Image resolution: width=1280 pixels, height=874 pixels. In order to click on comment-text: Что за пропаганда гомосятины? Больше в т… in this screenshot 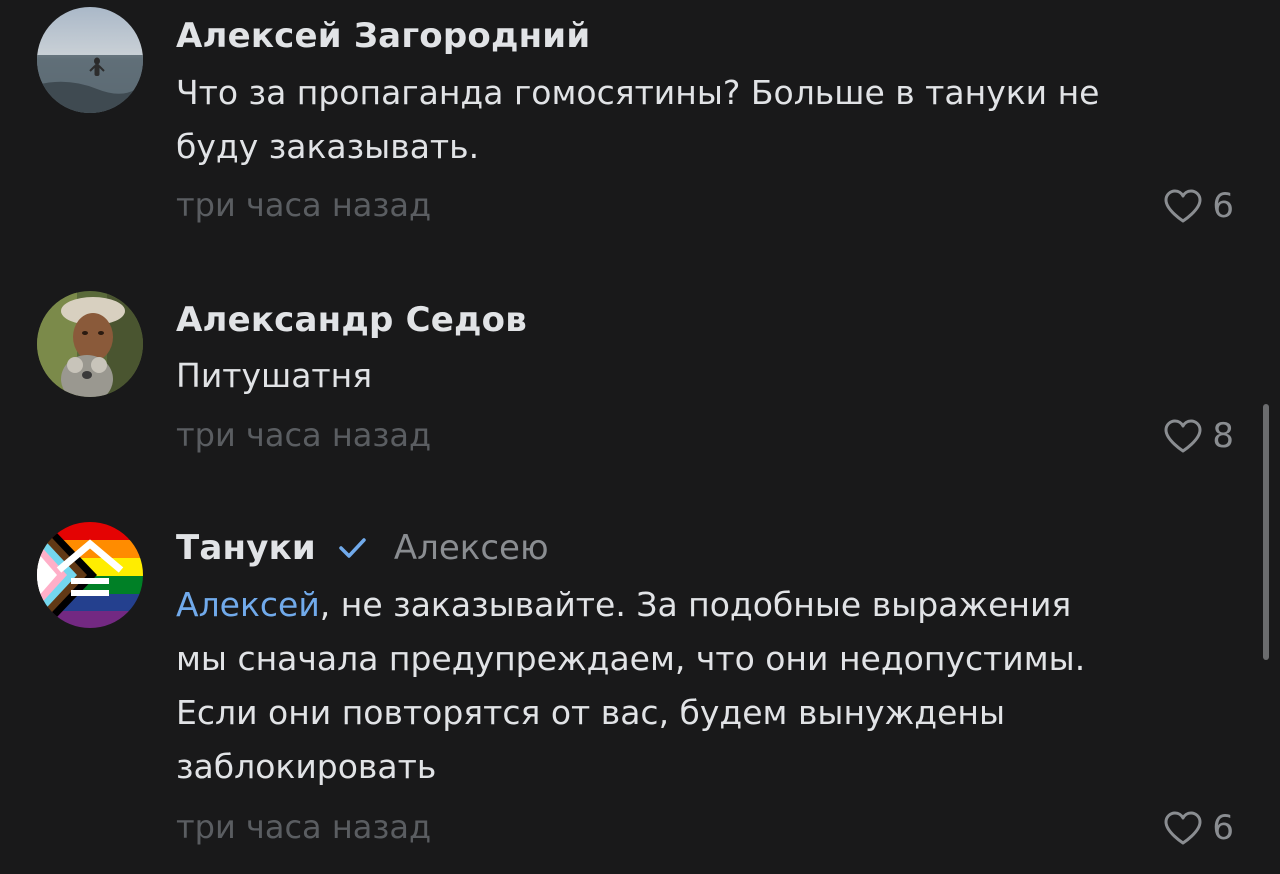, I will do `click(716, 120)`.